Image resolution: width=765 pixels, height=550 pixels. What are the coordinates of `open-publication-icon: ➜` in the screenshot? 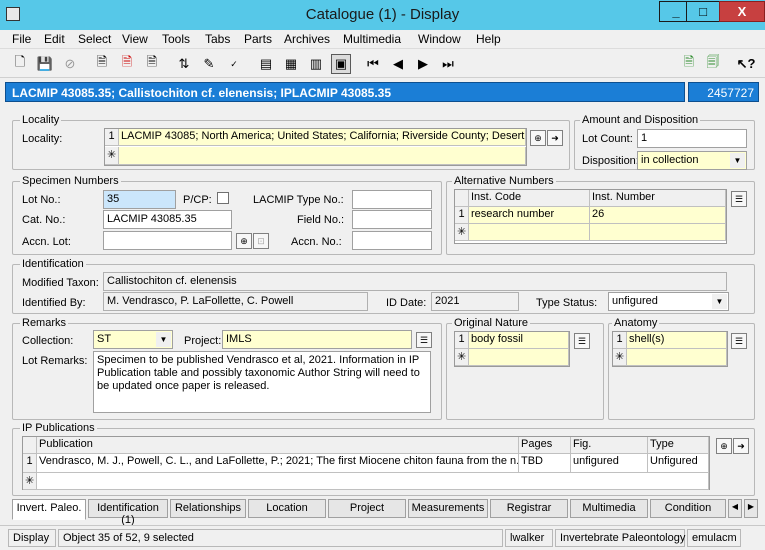 It's located at (741, 446).